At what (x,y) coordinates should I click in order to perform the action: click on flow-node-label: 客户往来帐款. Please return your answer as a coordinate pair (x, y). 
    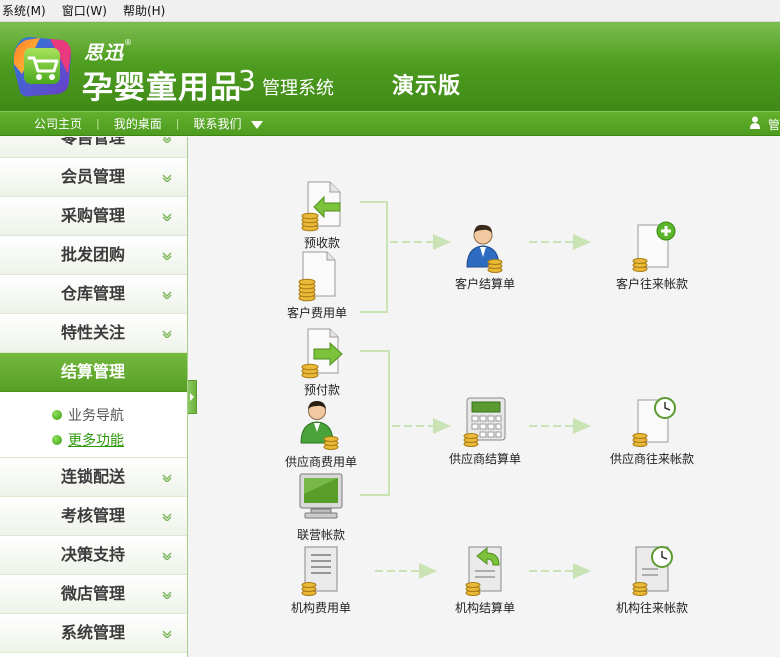
    Looking at the image, I should click on (651, 284).